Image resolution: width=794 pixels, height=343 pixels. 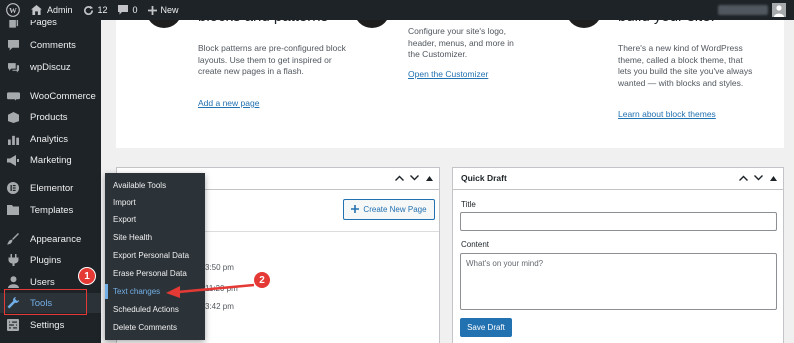 I want to click on sidebar-item-label: Users, so click(x=42, y=282).